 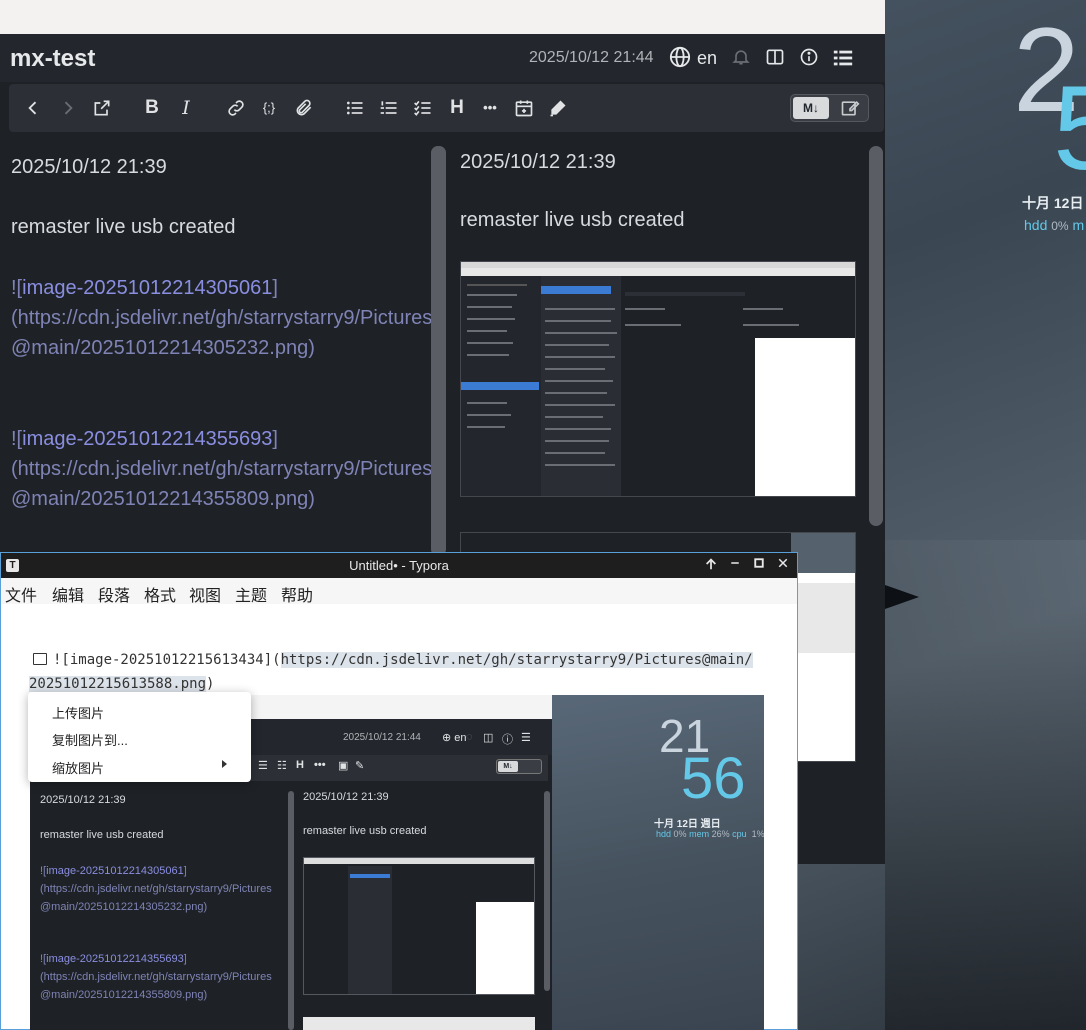 I want to click on typora-menubar: 文件 编辑 段落 格式 视图 主题 帮助, so click(x=399, y=592).